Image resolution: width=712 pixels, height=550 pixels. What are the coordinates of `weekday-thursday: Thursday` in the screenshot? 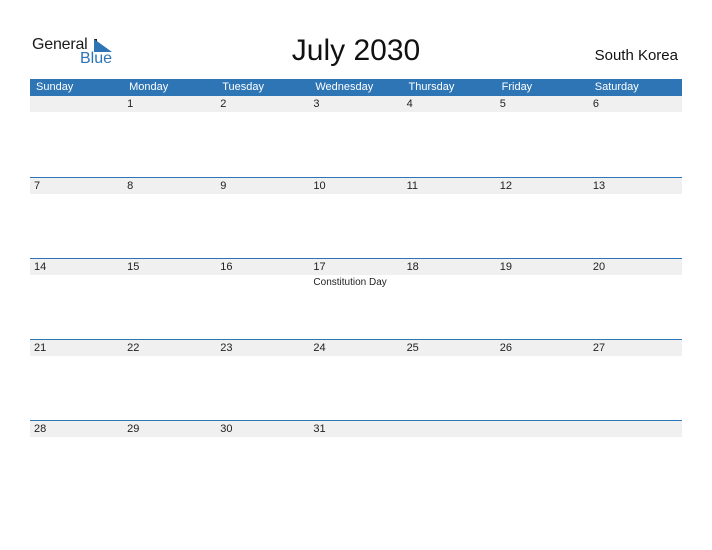 It's located at (431, 87).